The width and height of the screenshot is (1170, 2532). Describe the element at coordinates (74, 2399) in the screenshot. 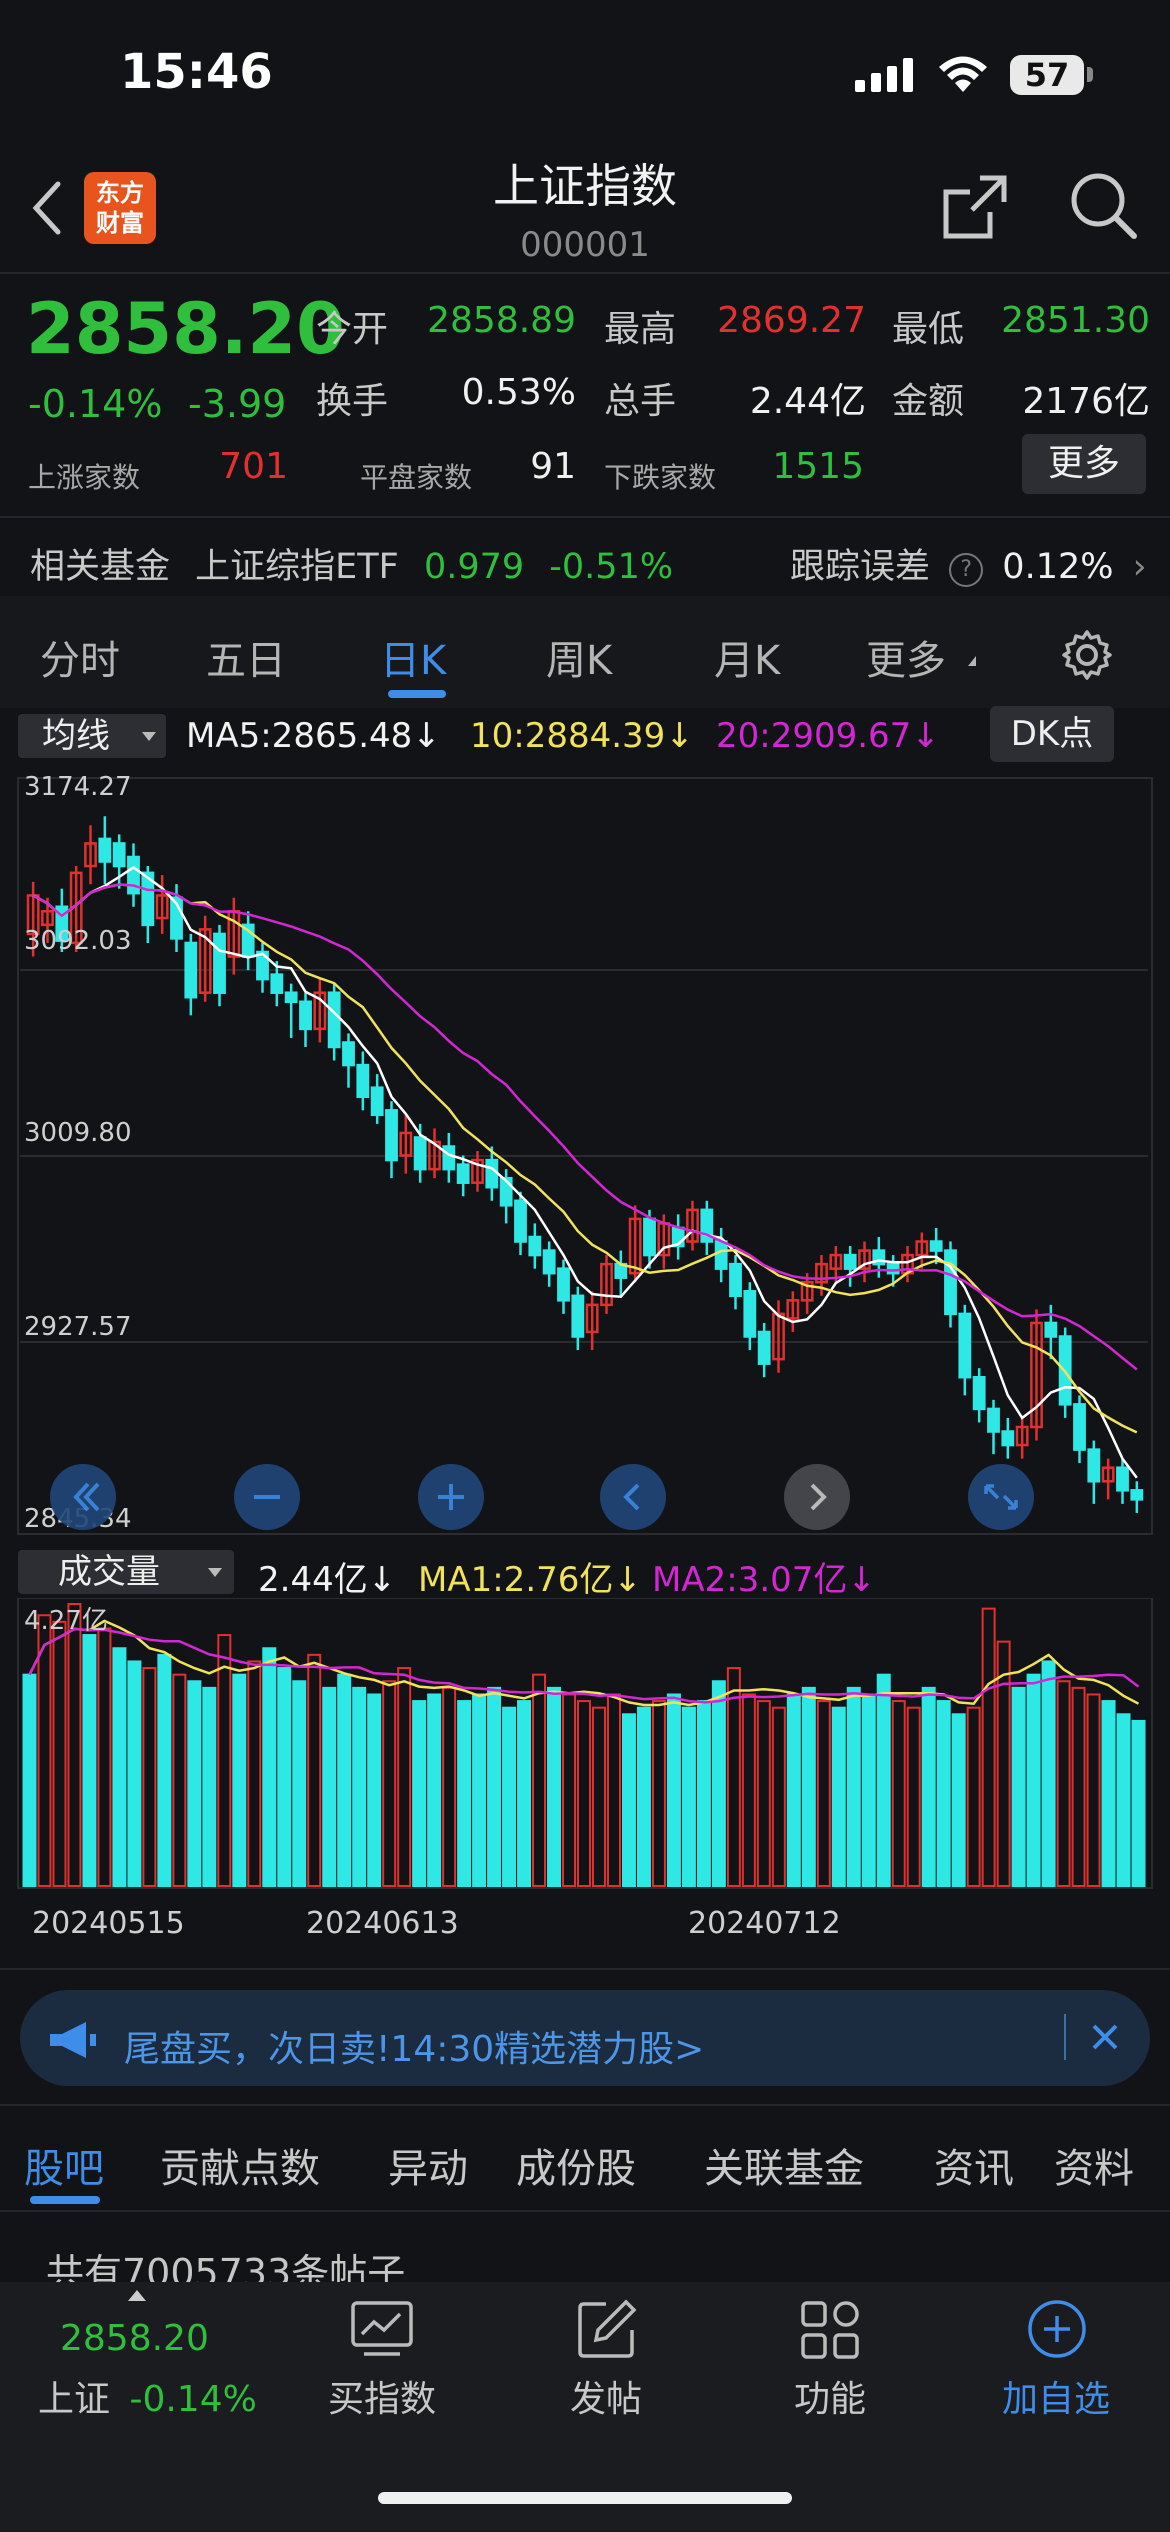

I see `toolbar-index-label: 上证` at that location.